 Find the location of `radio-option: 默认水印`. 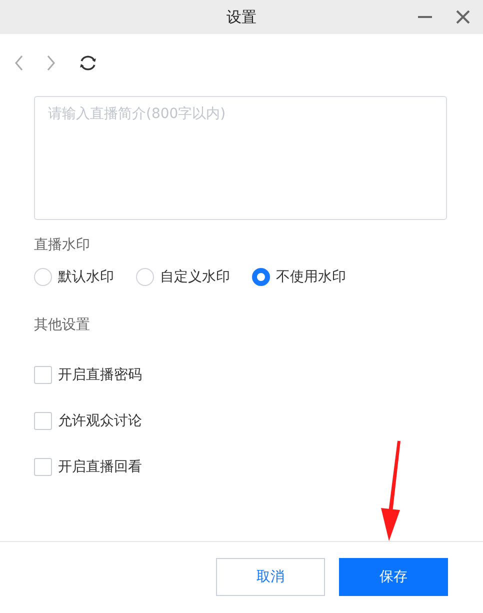

radio-option: 默认水印 is located at coordinates (74, 277).